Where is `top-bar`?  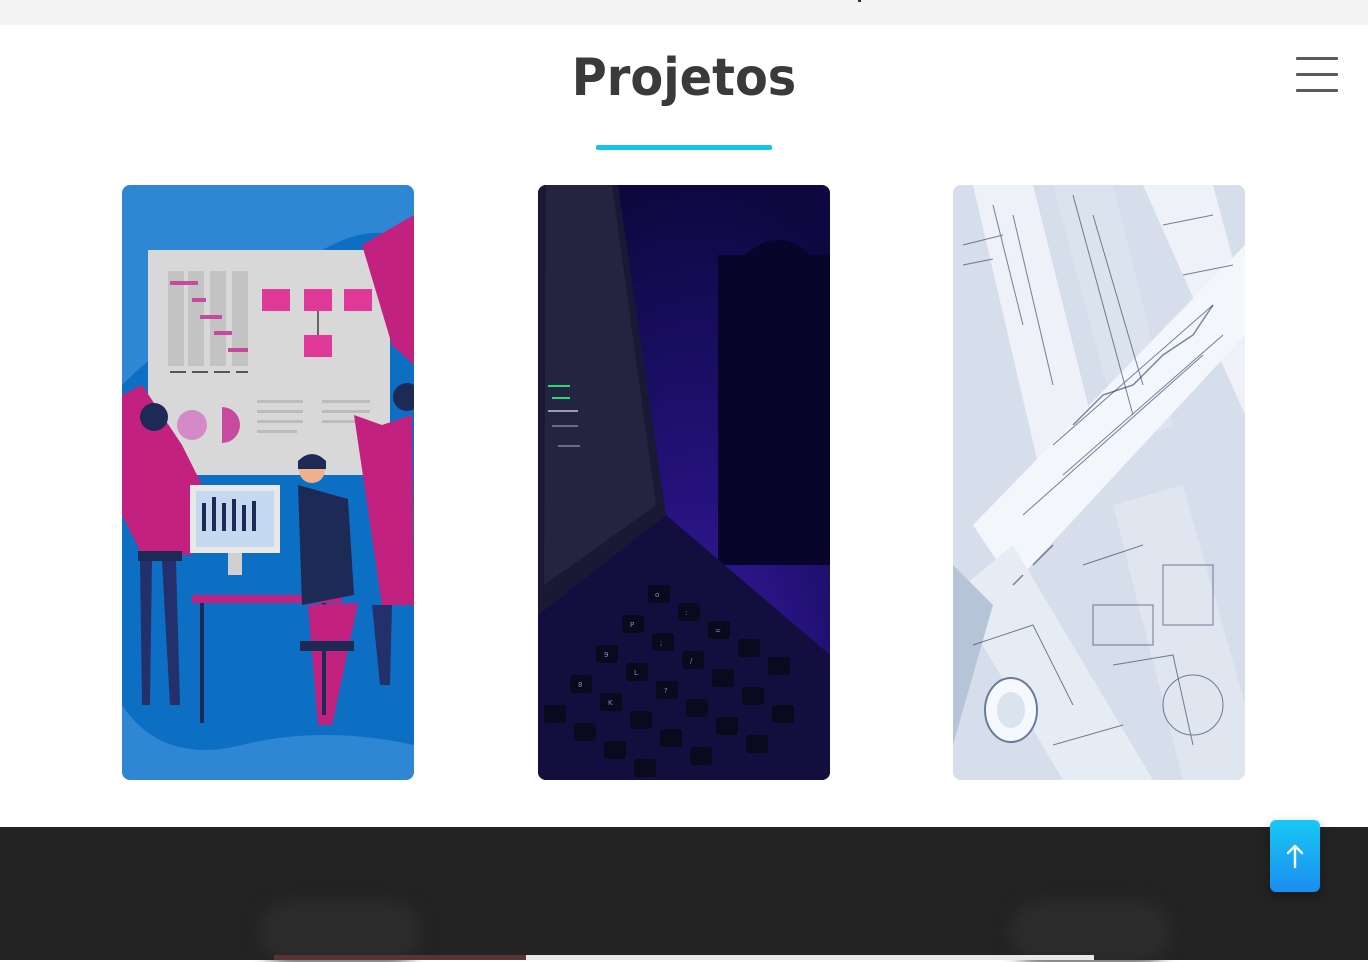 top-bar is located at coordinates (684, 12).